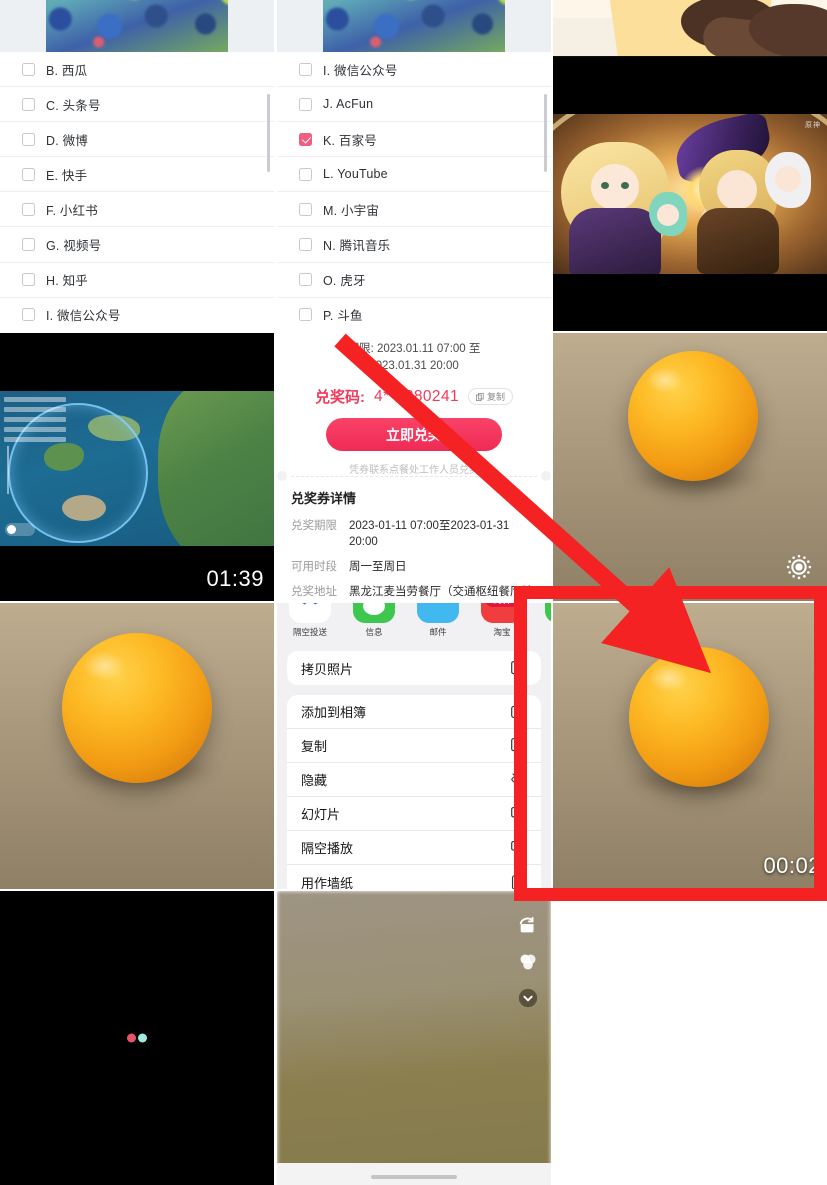 The width and height of the screenshot is (827, 1185). What do you see at coordinates (137, 105) in the screenshot?
I see `list-item: C. 头条号` at bounding box center [137, 105].